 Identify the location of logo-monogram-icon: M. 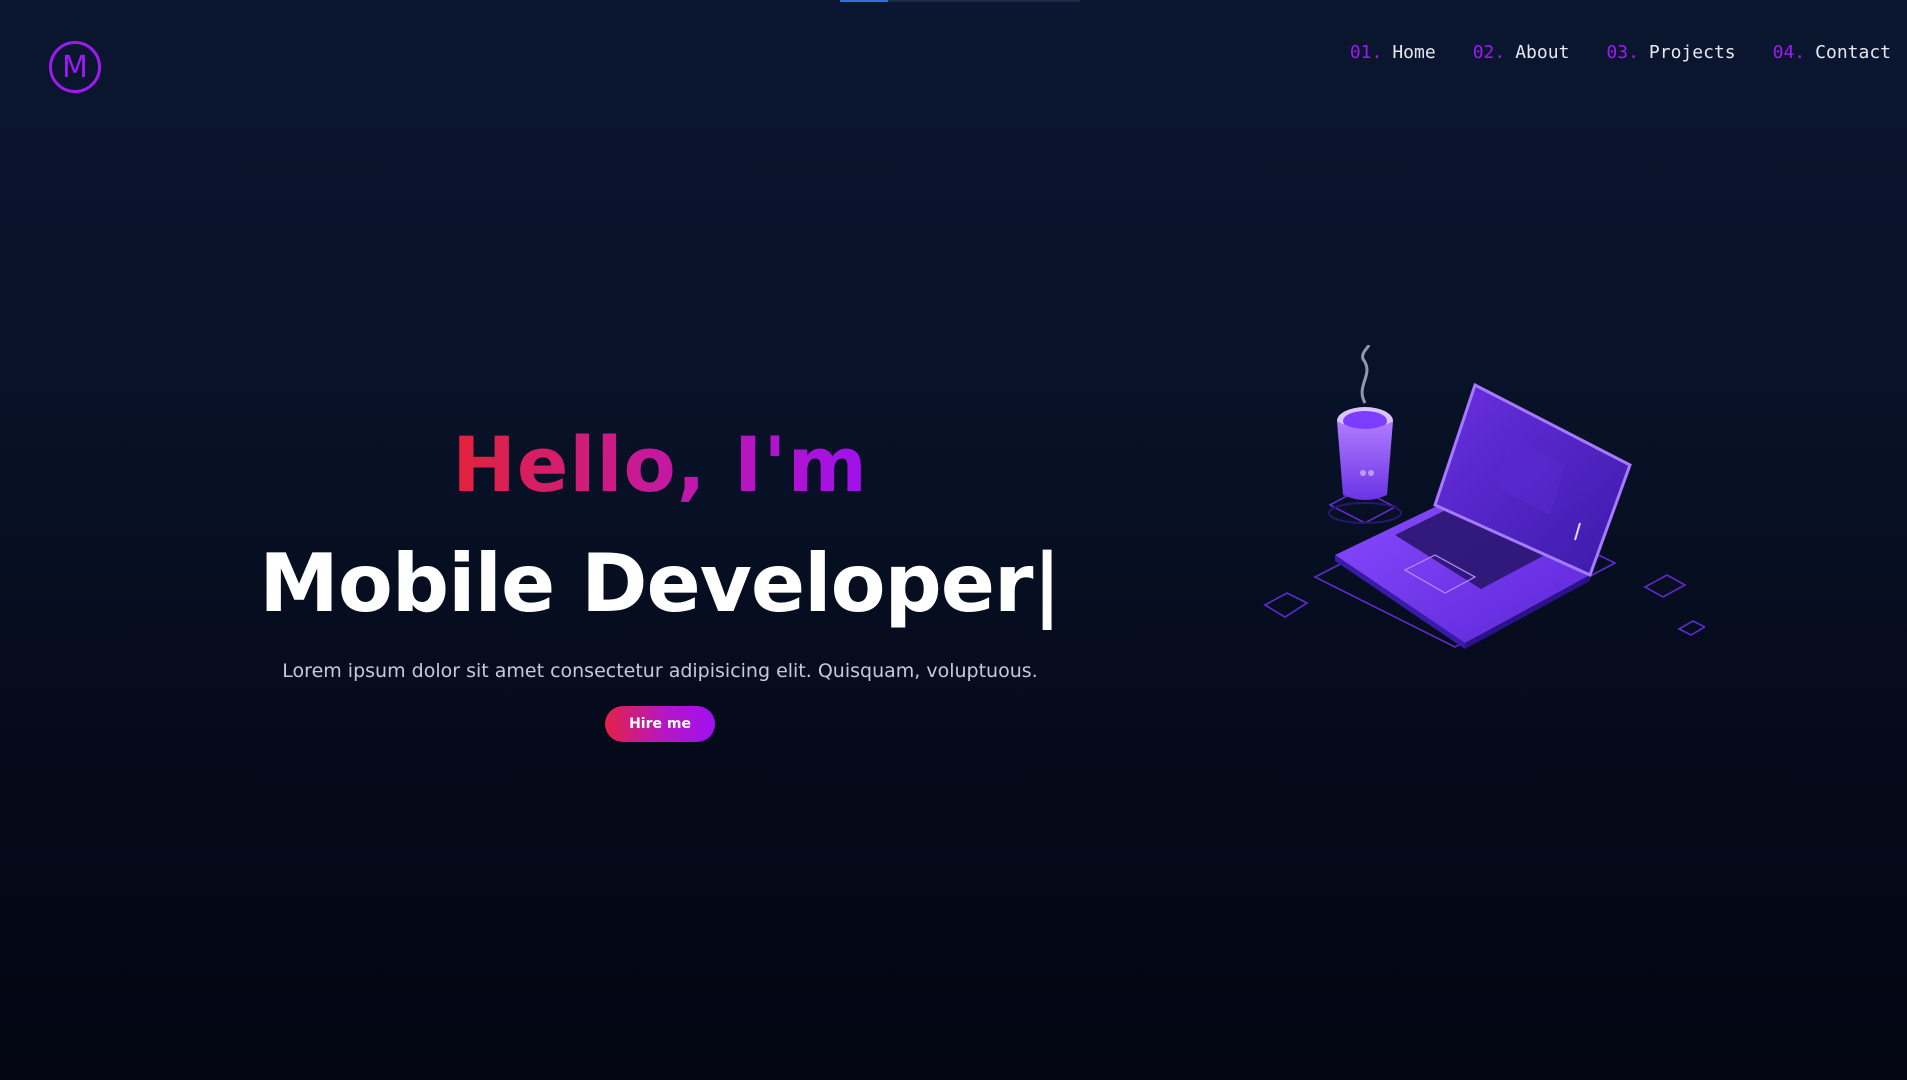
(75, 67).